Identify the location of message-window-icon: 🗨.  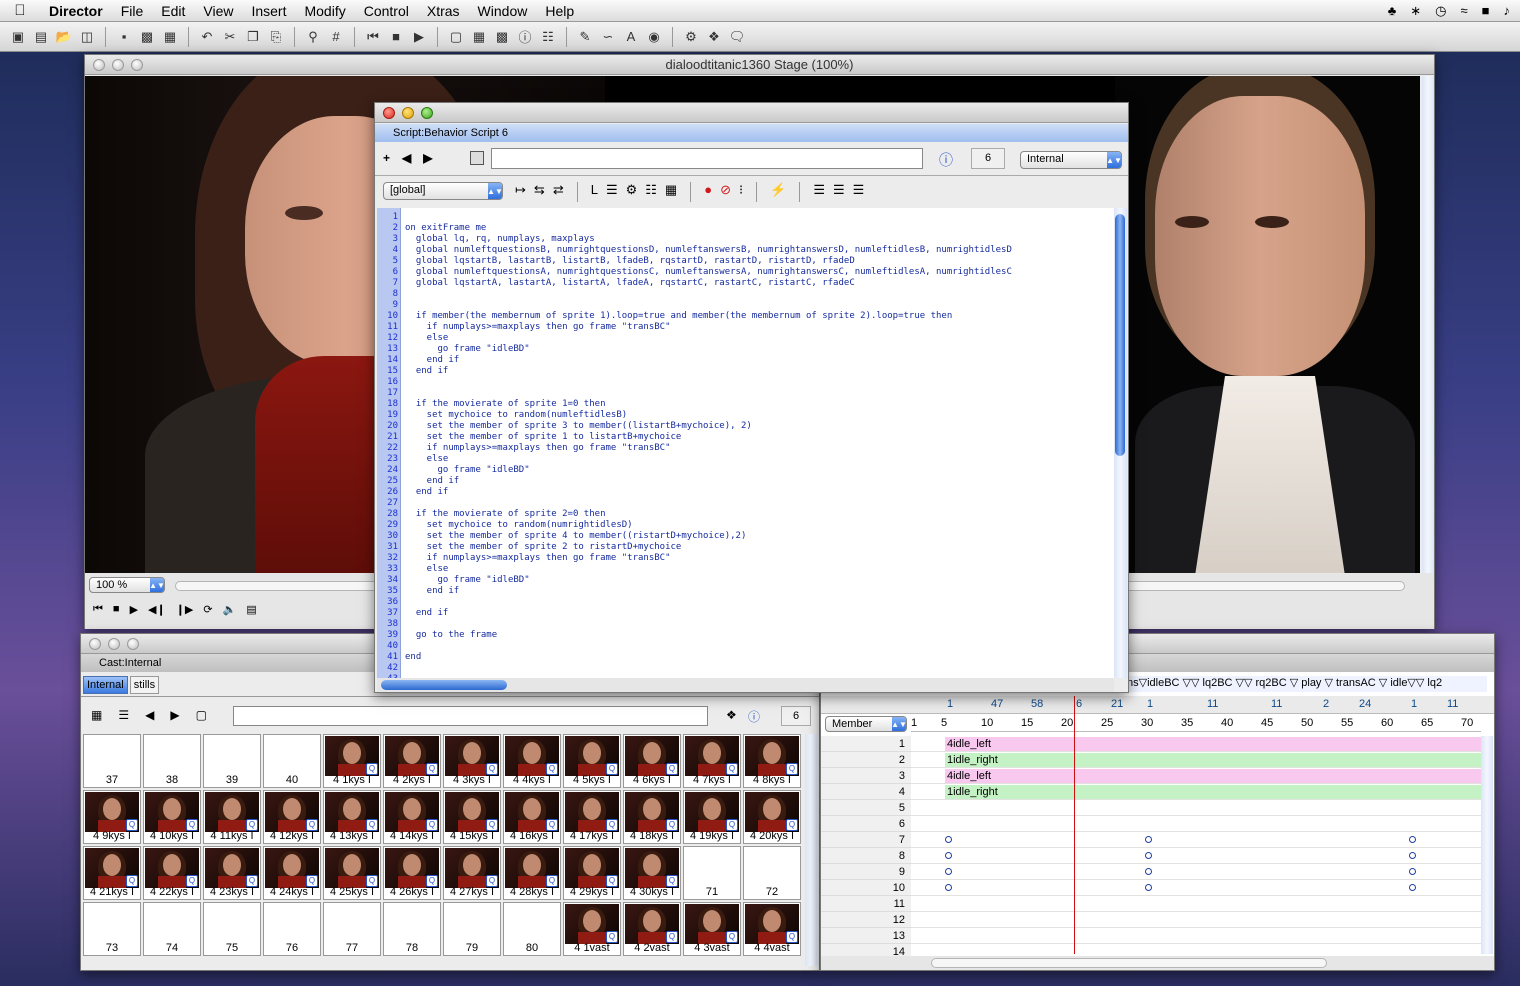
(737, 37).